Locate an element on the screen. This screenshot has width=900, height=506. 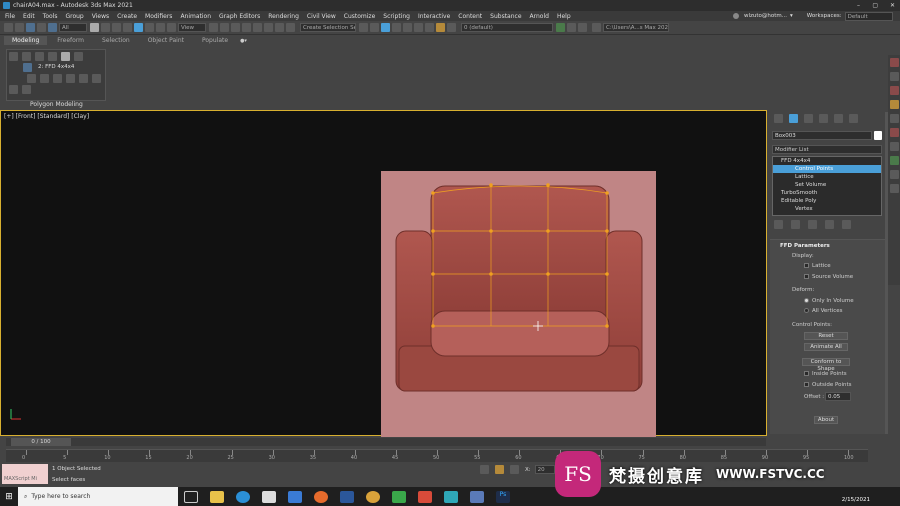
all-vertices-radio: All Vertices is located at coordinates (823, 311).